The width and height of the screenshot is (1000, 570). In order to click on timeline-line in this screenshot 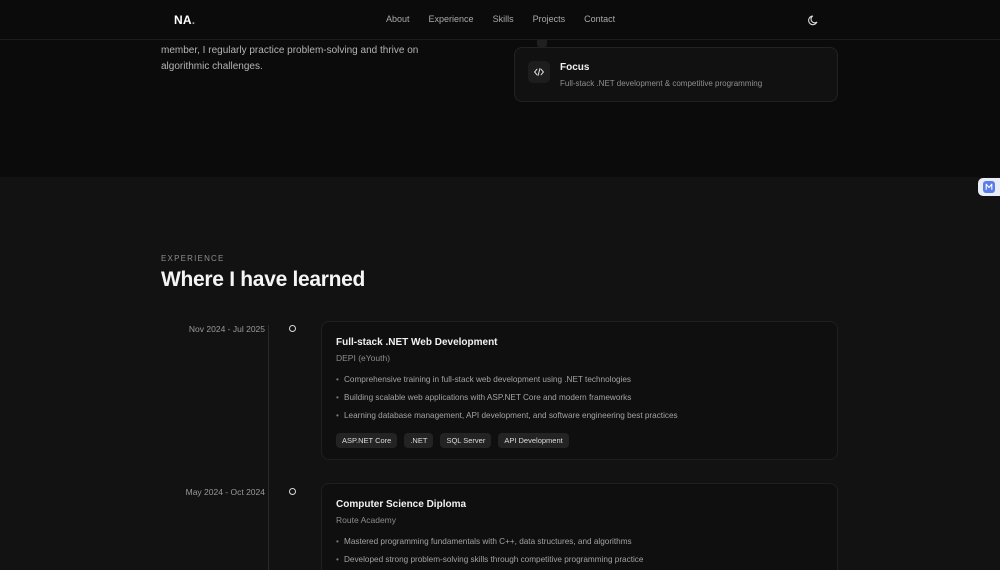, I will do `click(268, 447)`.